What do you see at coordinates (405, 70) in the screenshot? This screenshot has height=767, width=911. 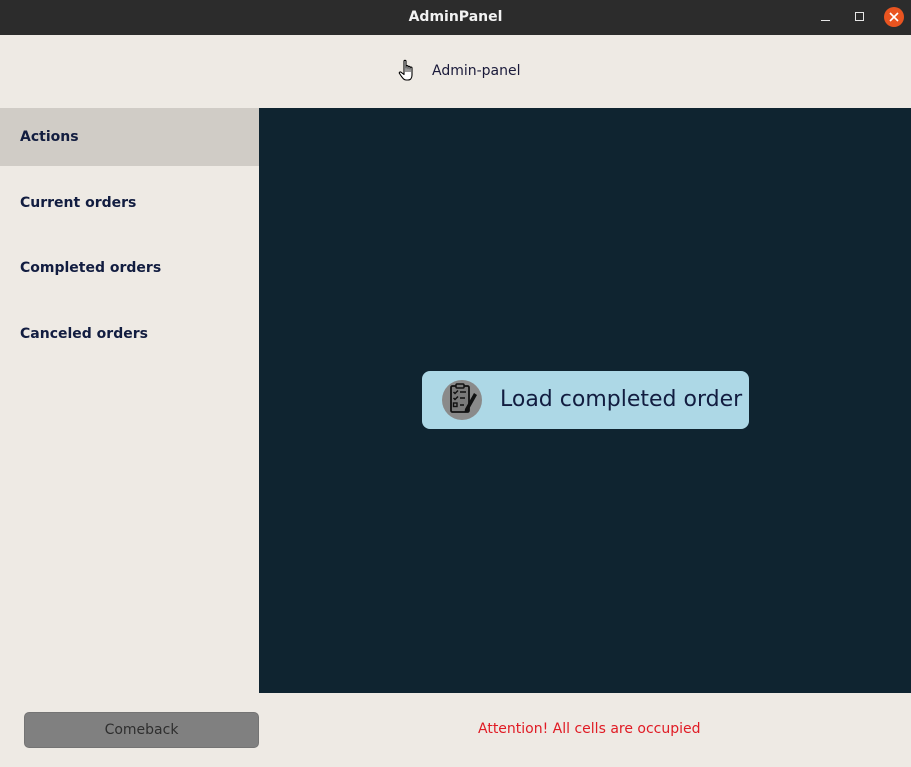 I see `hand-pointer-icon` at bounding box center [405, 70].